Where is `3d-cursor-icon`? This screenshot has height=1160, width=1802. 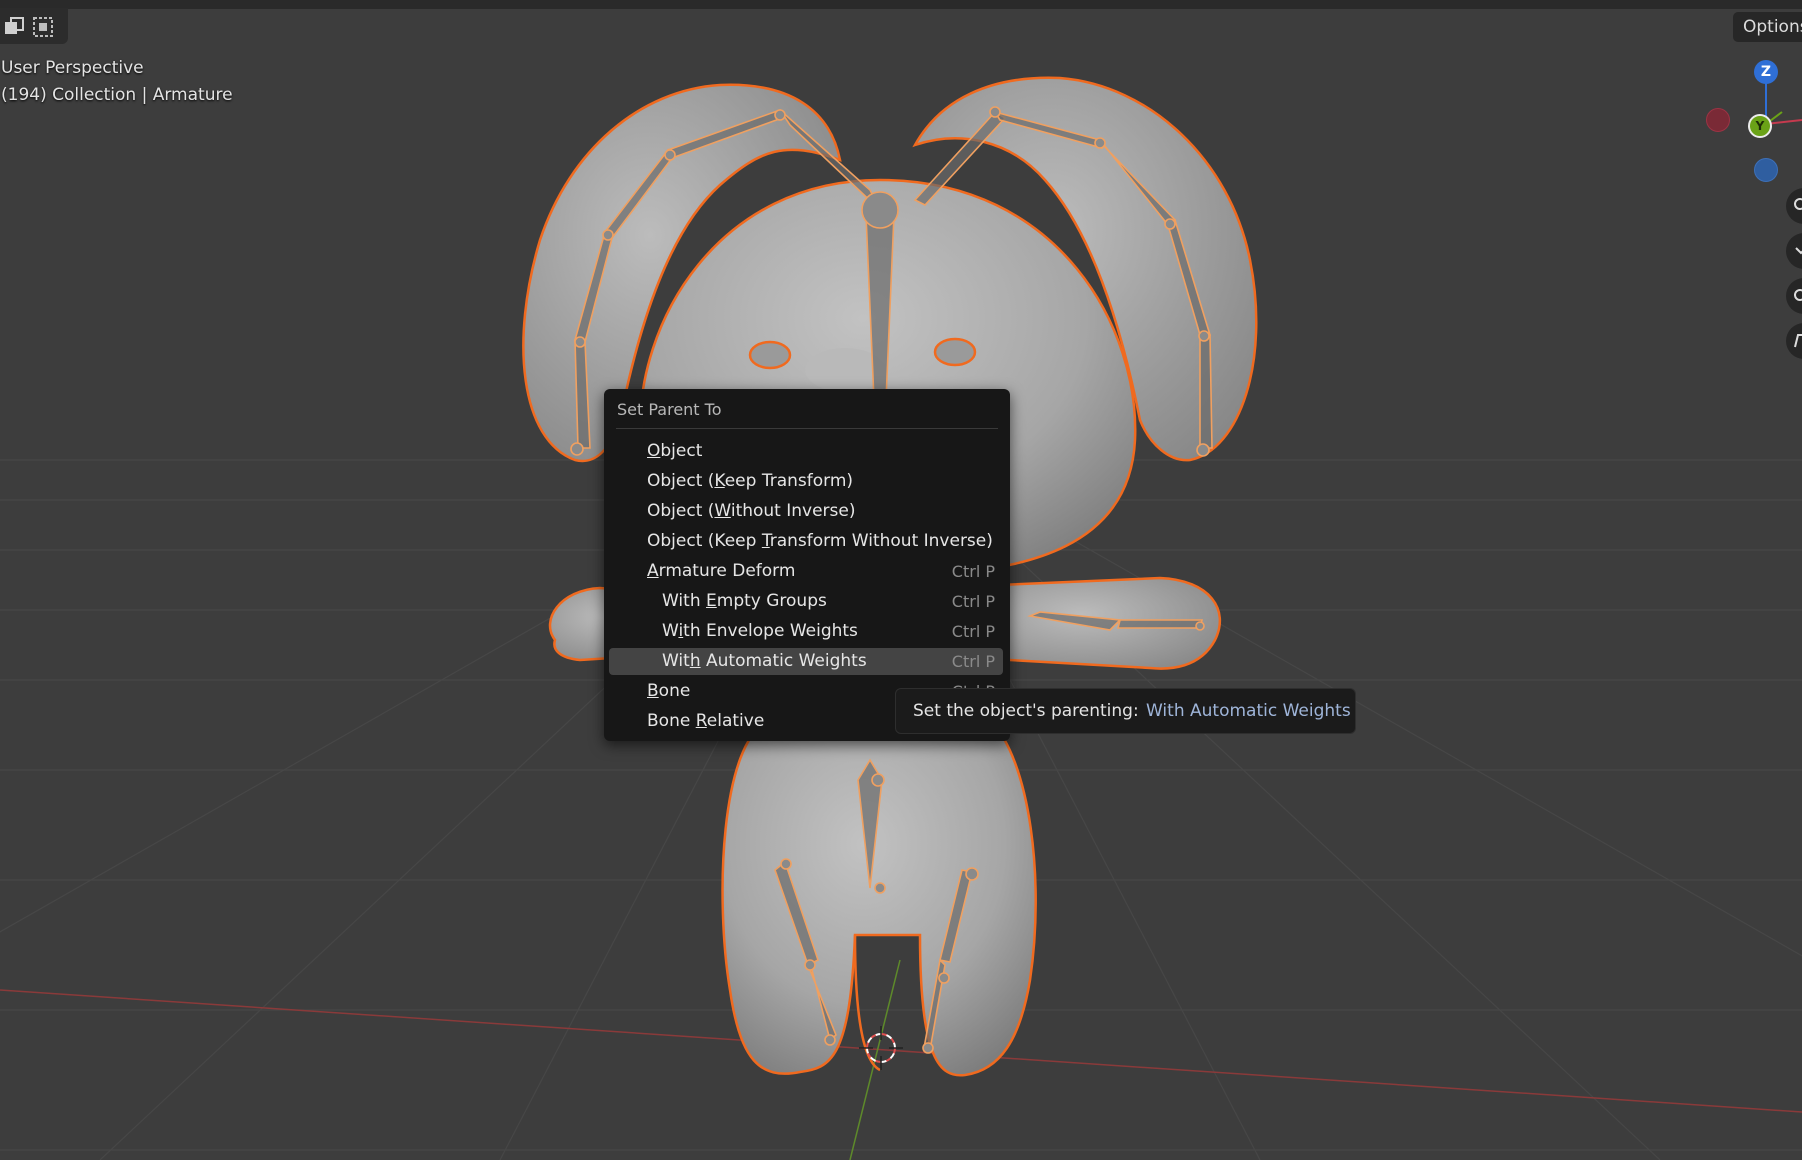 3d-cursor-icon is located at coordinates (881, 1048).